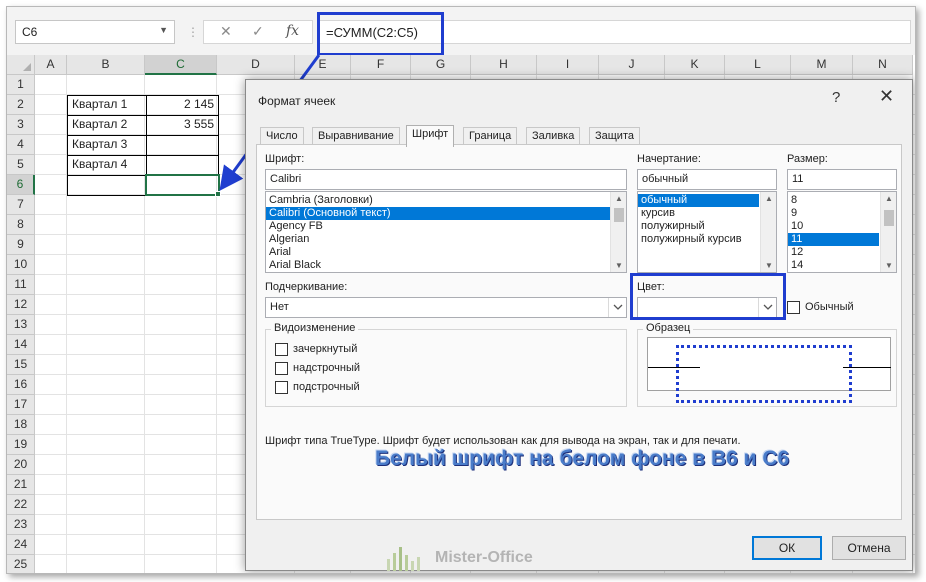  What do you see at coordinates (698, 200) in the screenshot?
I see `style-option-selected: обычный` at bounding box center [698, 200].